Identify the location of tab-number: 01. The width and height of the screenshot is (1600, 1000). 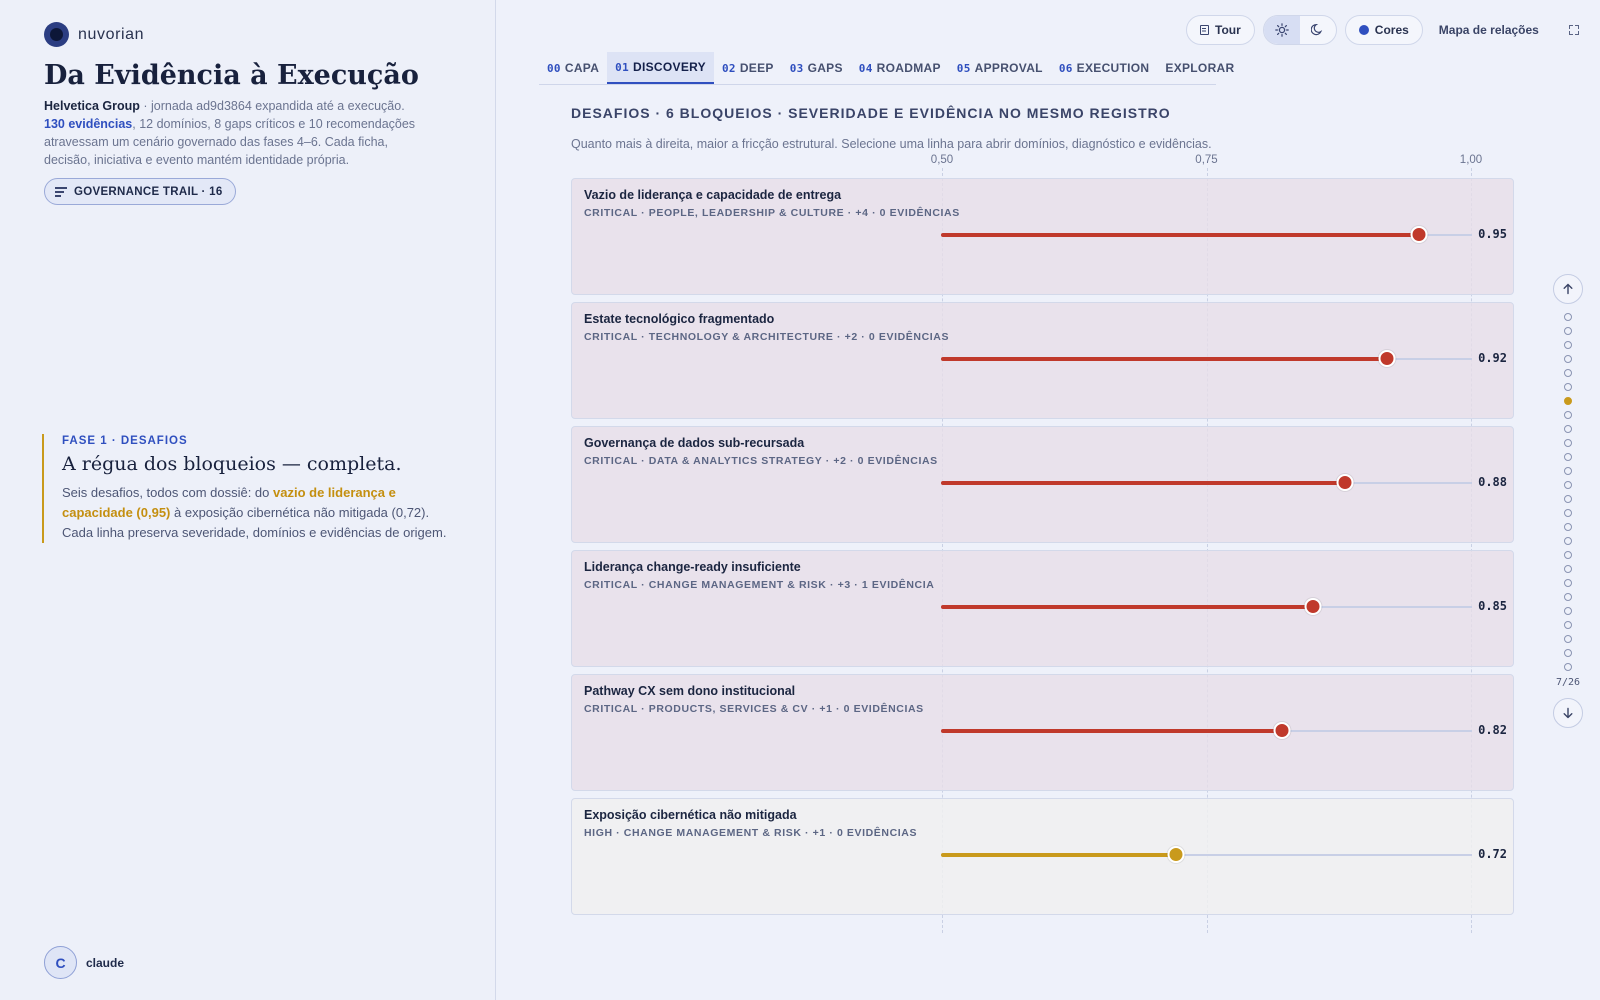
(622, 67).